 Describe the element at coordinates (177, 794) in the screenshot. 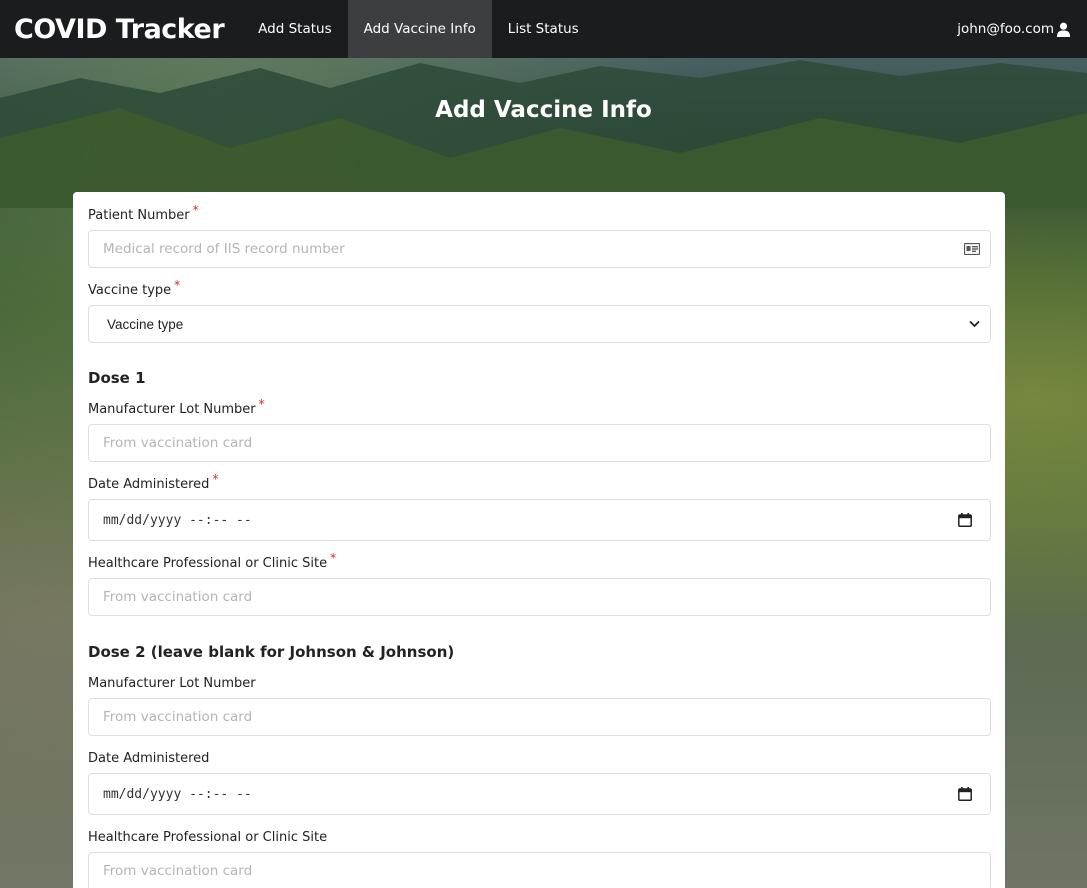

I see `dose2-date-value: mm/dd/yyyy --:-- --` at that location.